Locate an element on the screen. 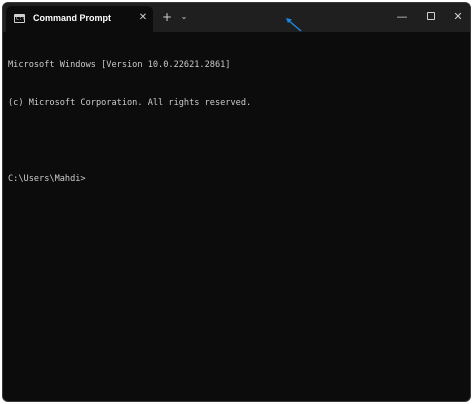 The height and width of the screenshot is (404, 474). tab-command-prompt: C:\ Command Prompt ✕ is located at coordinates (79, 19).